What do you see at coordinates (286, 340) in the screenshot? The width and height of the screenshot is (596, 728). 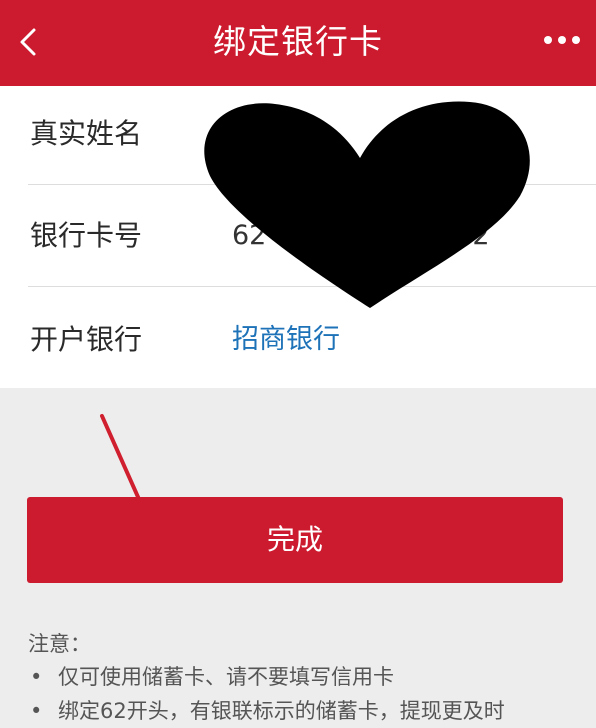 I see `bank-name-value: 招商银行` at bounding box center [286, 340].